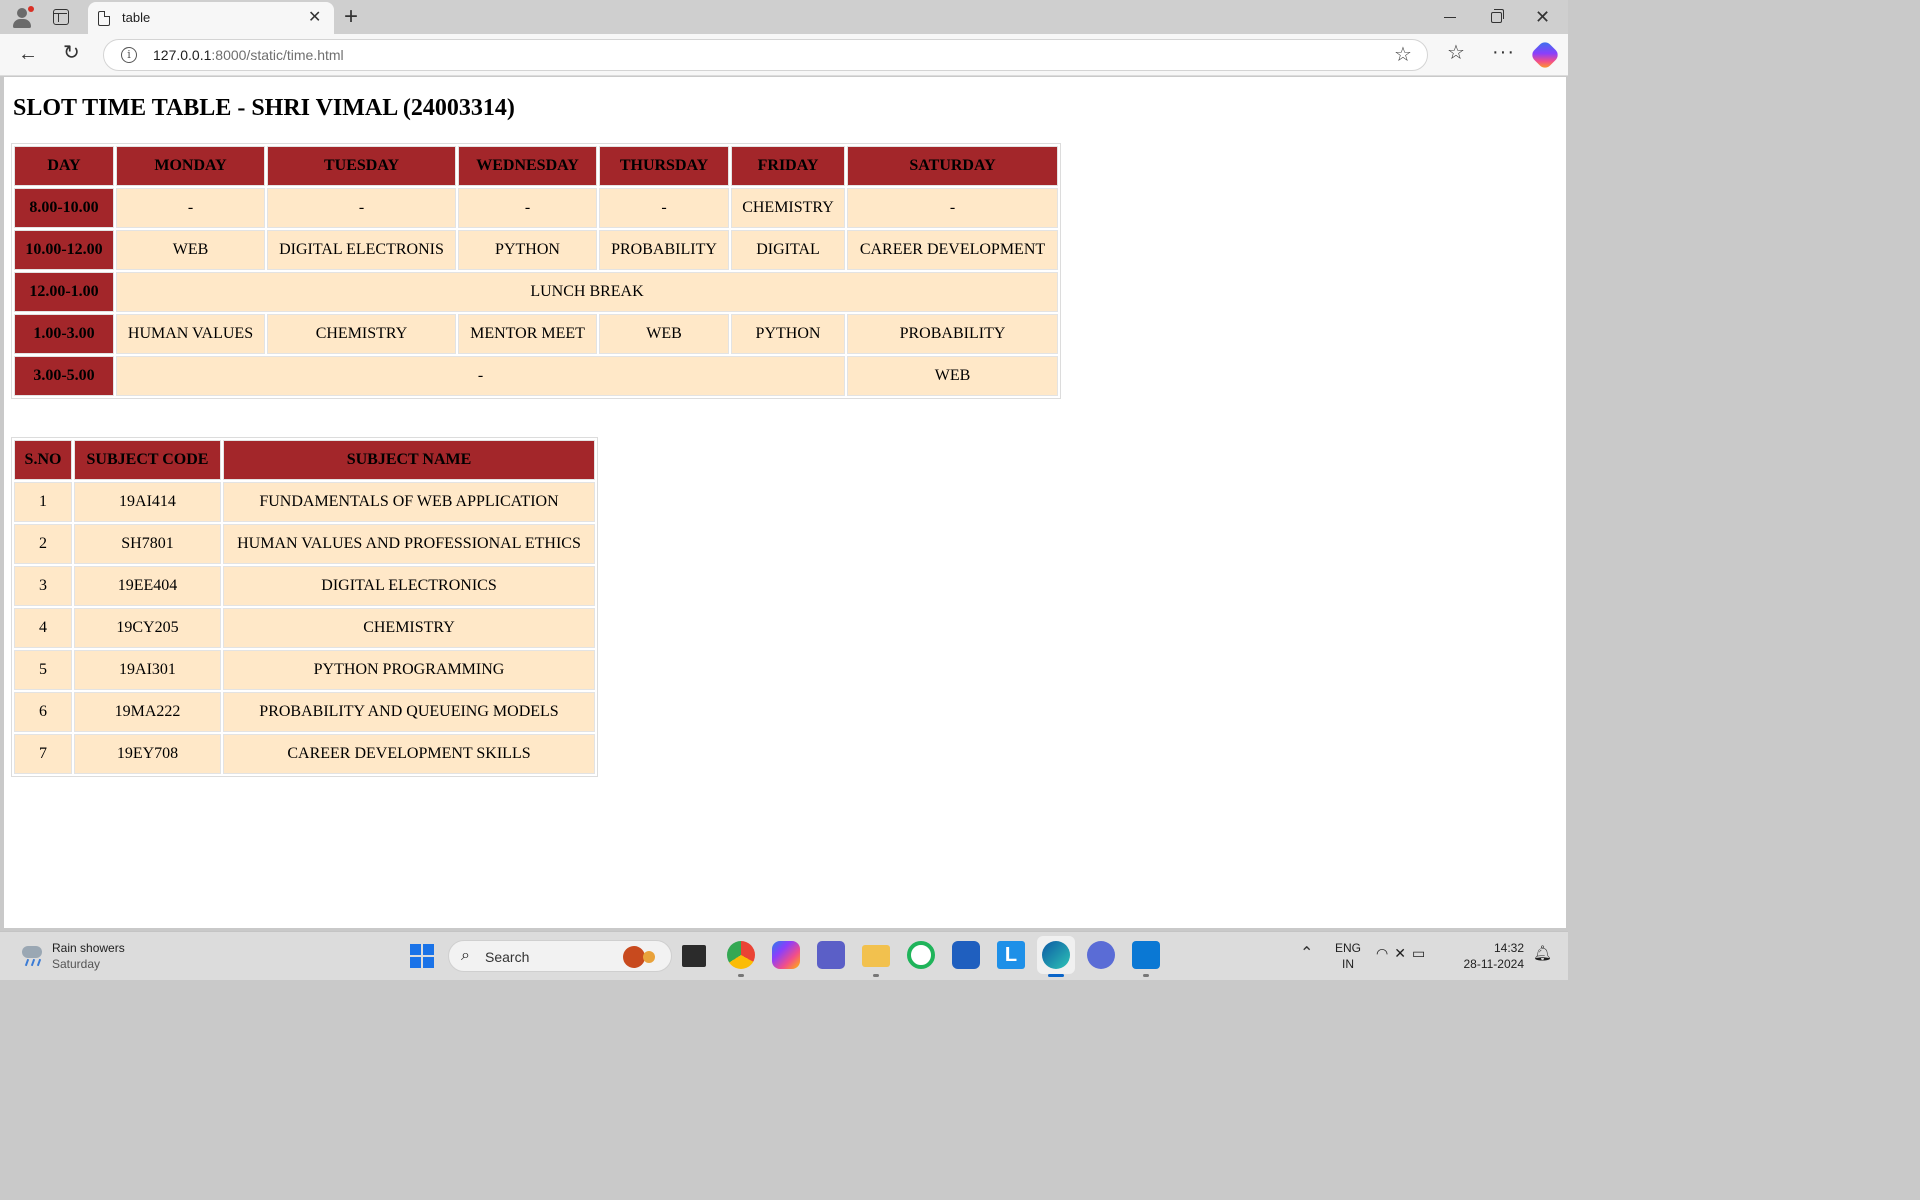  I want to click on clock: 14:32 28-11-2024, so click(1488, 956).